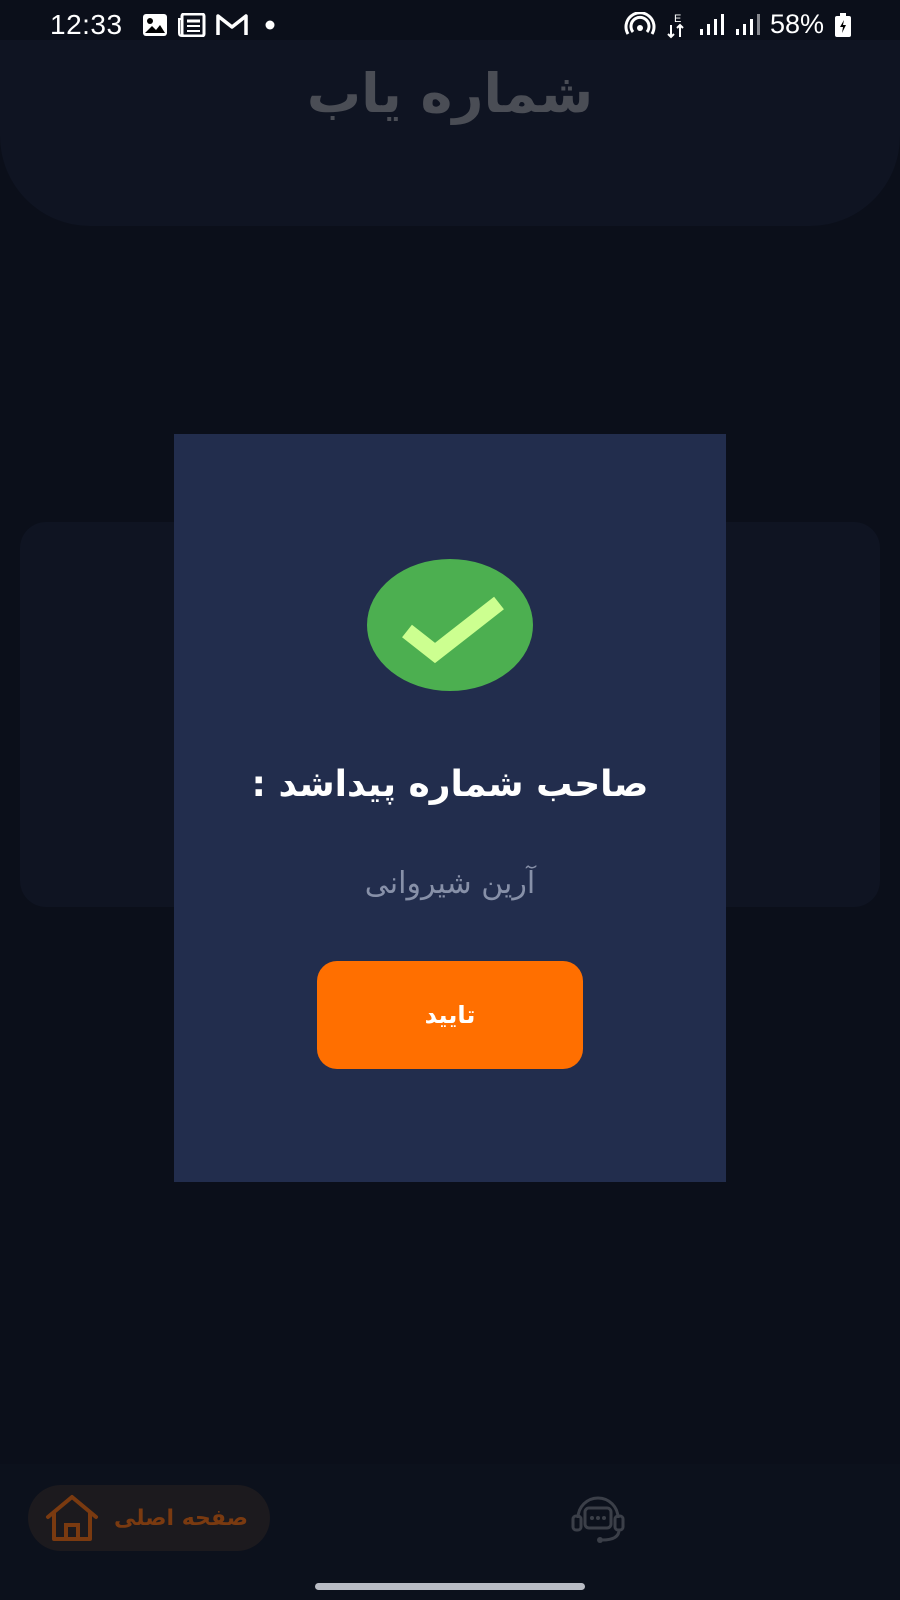 The image size is (900, 1600). What do you see at coordinates (192, 25) in the screenshot?
I see `news-icon` at bounding box center [192, 25].